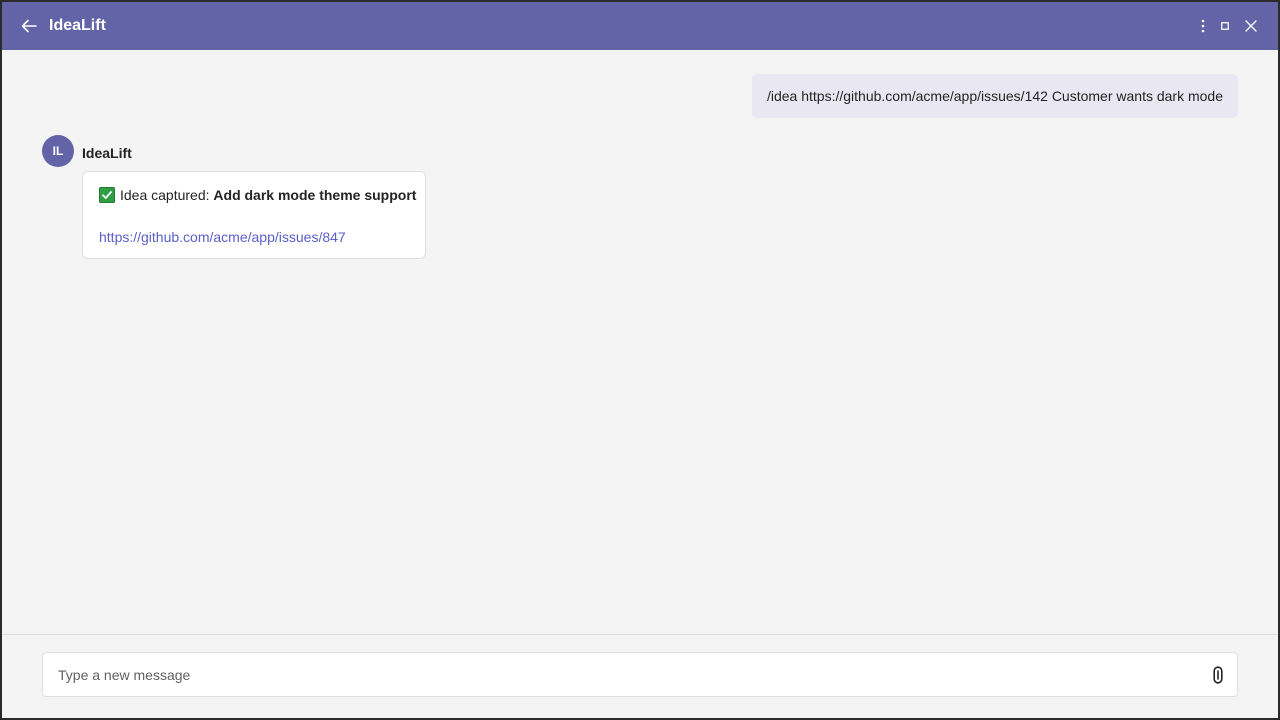  I want to click on maximize-icon, so click(1225, 26).